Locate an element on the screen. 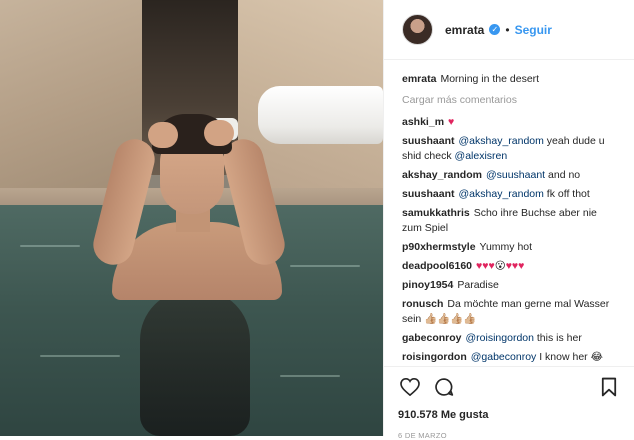 The width and height of the screenshot is (634, 440). comment-mention-link: @alexisren is located at coordinates (481, 156).